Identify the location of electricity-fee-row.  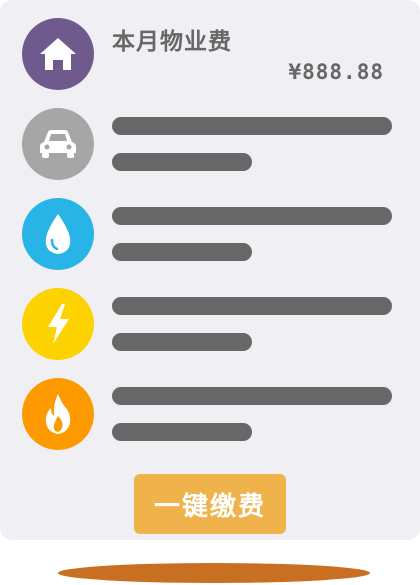
(212, 325).